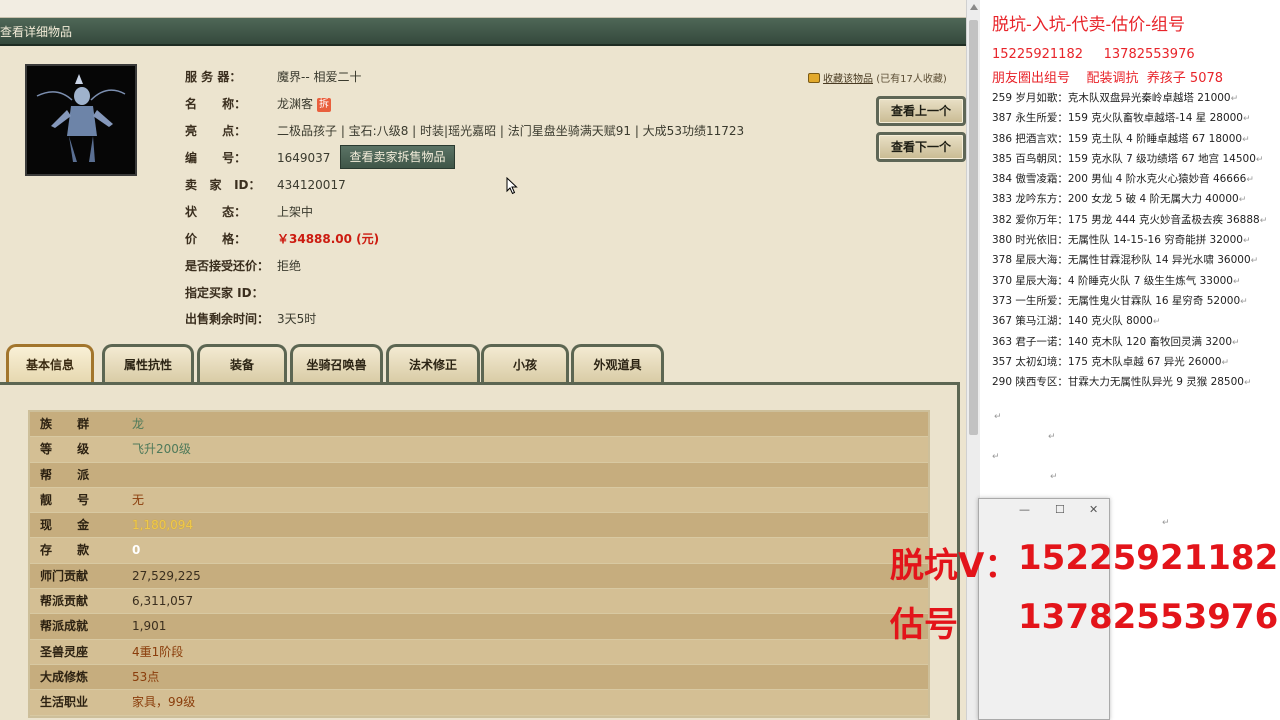 This screenshot has width=1280, height=720. I want to click on favorite-icon, so click(814, 78).